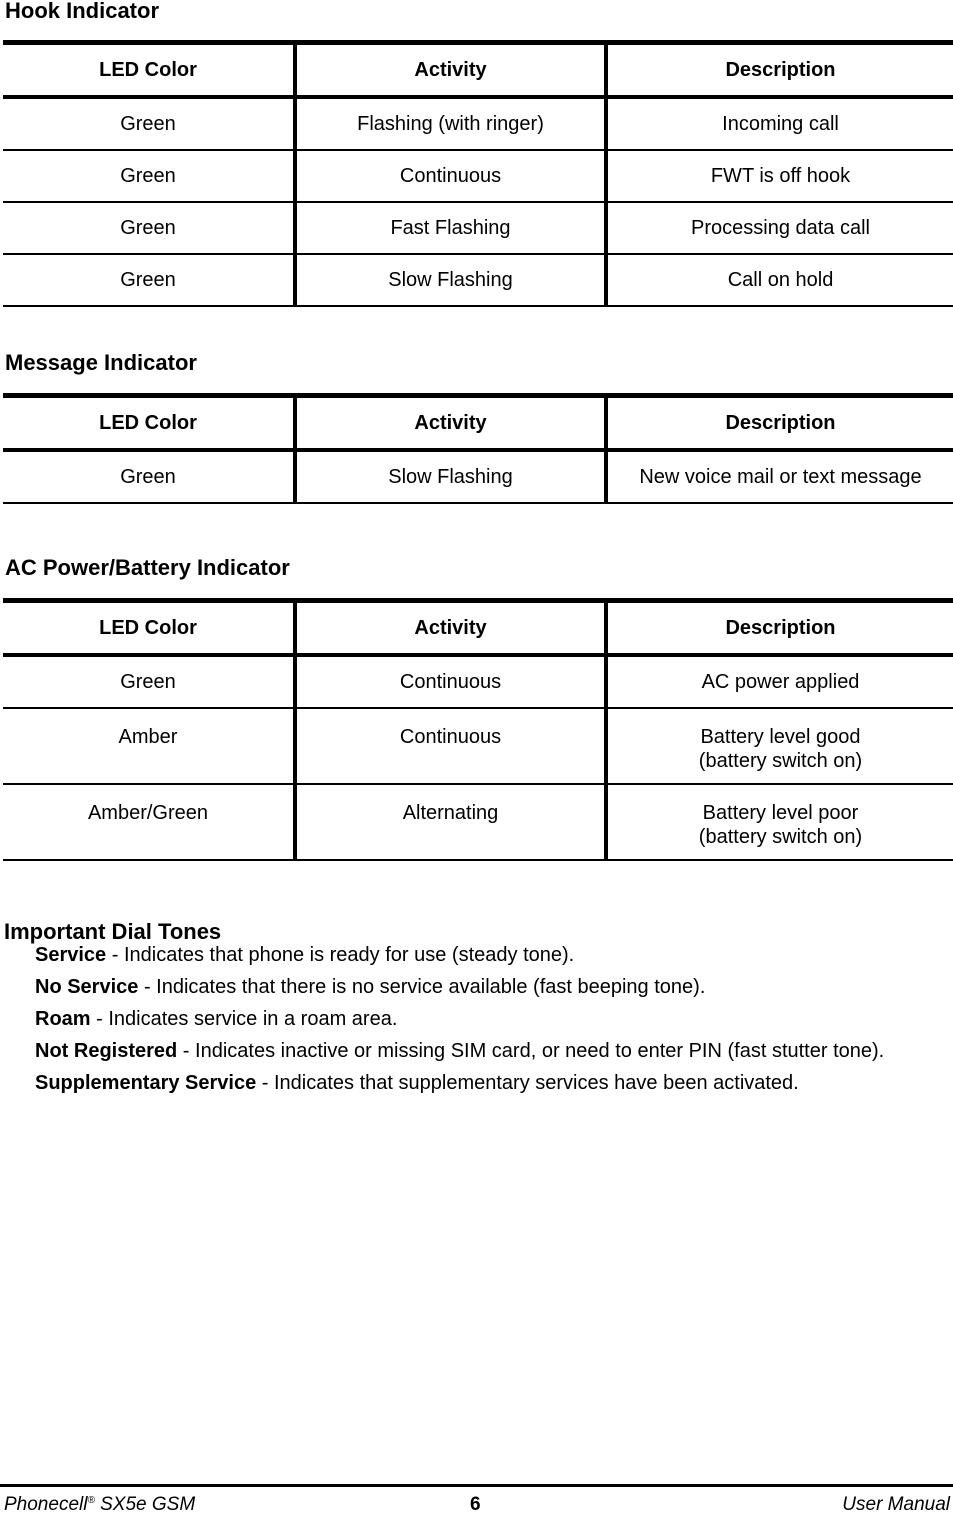 The width and height of the screenshot is (953, 1516). I want to click on dial-tone-term: Supplementary Service, so click(146, 1083).